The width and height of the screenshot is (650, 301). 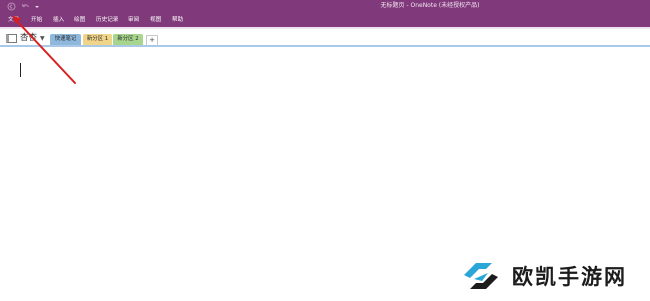 I want to click on menu-home: 开始, so click(x=36, y=20).